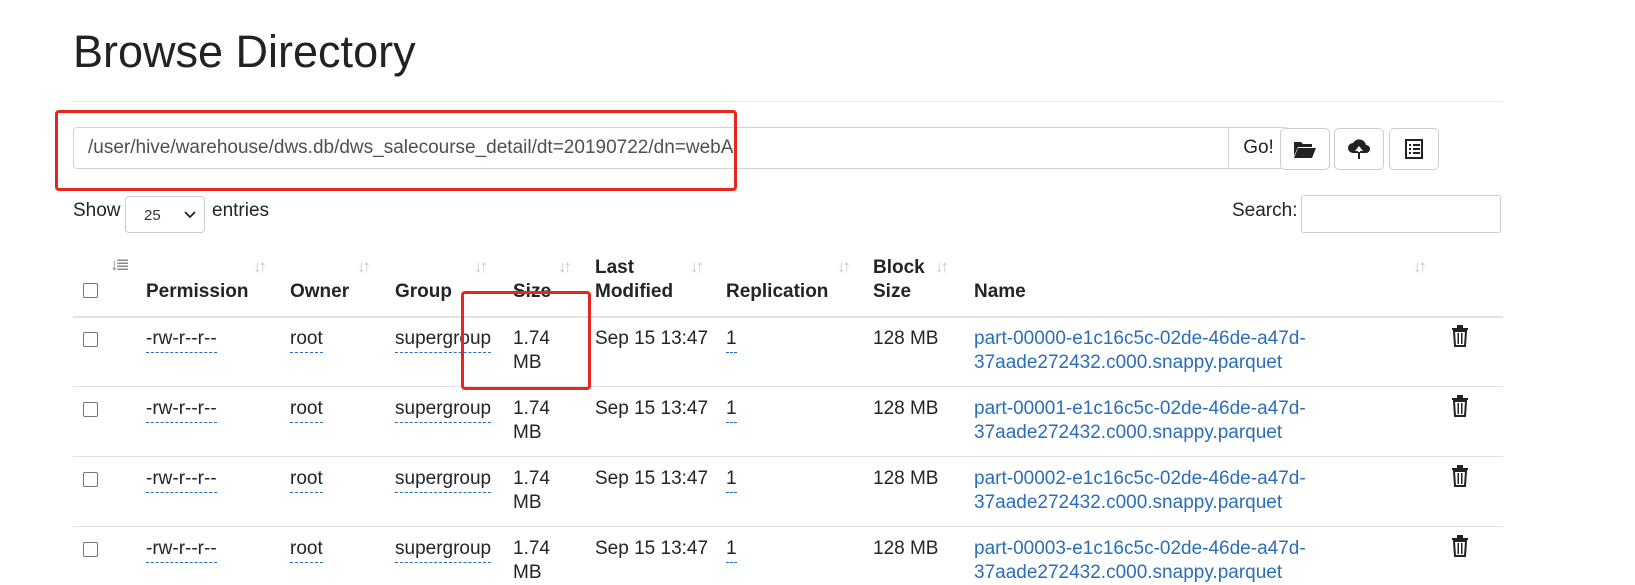  What do you see at coordinates (899, 268) in the screenshot?
I see `column-header-block-size-line1: Block` at bounding box center [899, 268].